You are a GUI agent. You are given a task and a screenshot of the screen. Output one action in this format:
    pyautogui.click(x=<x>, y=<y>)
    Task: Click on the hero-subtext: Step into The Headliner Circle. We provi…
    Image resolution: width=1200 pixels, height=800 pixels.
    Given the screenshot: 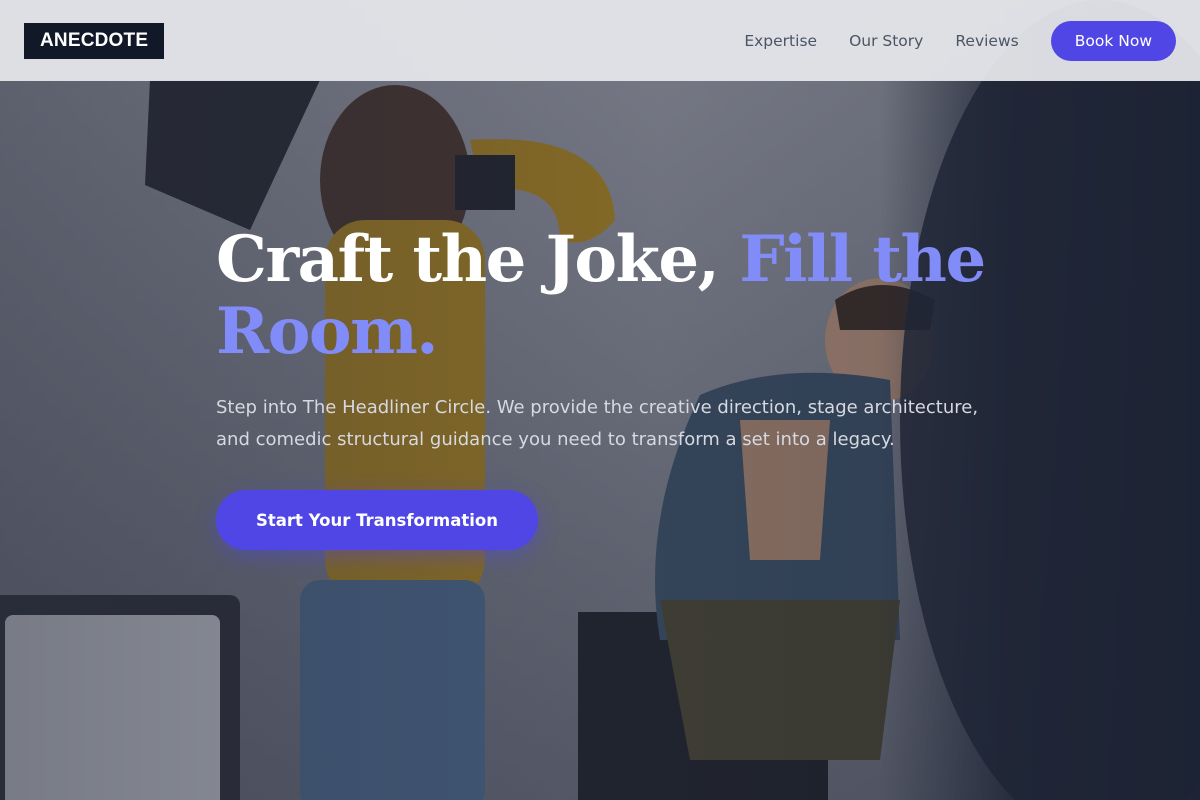 What is the action you would take?
    pyautogui.click(x=597, y=423)
    